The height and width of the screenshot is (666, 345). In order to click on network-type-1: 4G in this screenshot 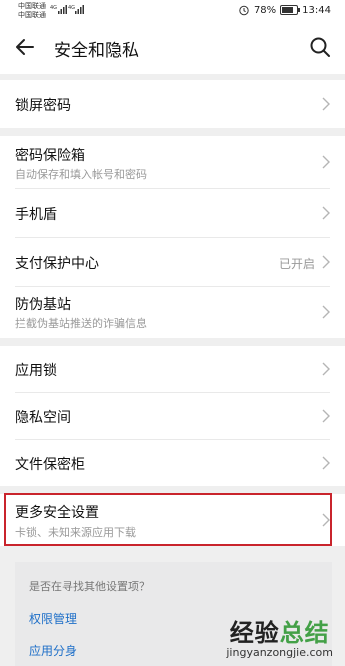, I will do `click(53, 8)`.